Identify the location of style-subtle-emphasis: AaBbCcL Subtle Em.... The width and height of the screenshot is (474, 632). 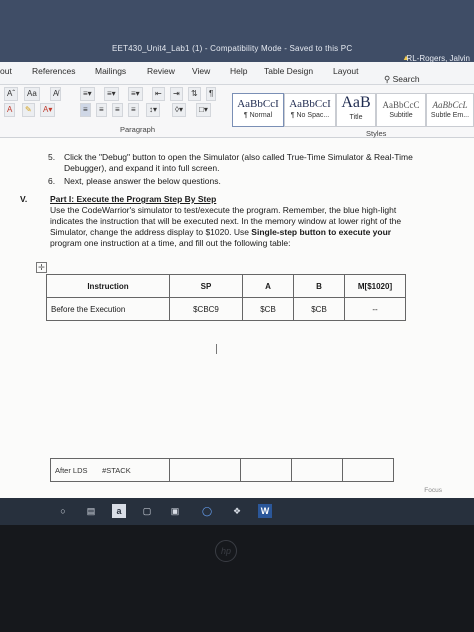
(450, 110).